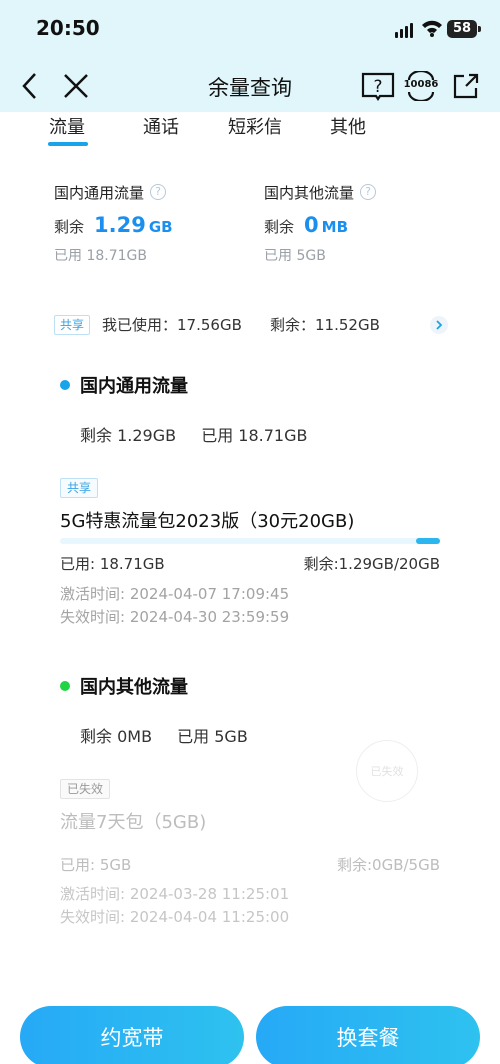 The height and width of the screenshot is (1064, 500). Describe the element at coordinates (96, 865) in the screenshot. I see `package-used: 已用: 5GB` at that location.